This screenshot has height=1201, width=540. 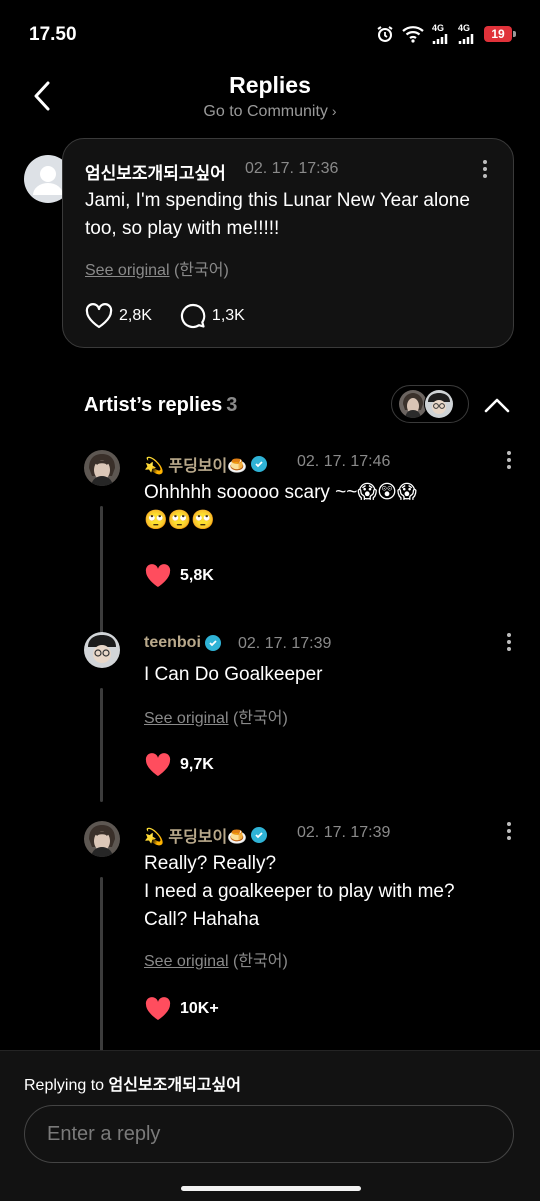 What do you see at coordinates (467, 34) in the screenshot?
I see `signal-icon-2: 4G` at bounding box center [467, 34].